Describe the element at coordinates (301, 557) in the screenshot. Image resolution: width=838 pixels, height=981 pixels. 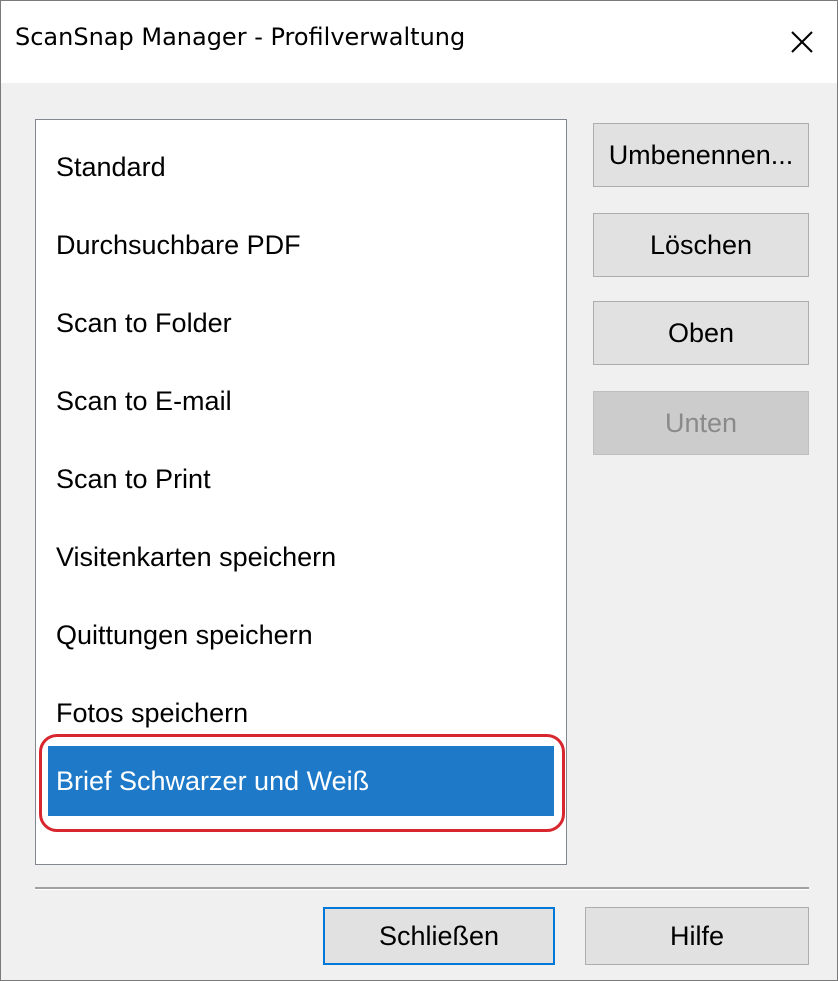
I see `profile-item-business-cards: Visitenkarten speichern` at that location.